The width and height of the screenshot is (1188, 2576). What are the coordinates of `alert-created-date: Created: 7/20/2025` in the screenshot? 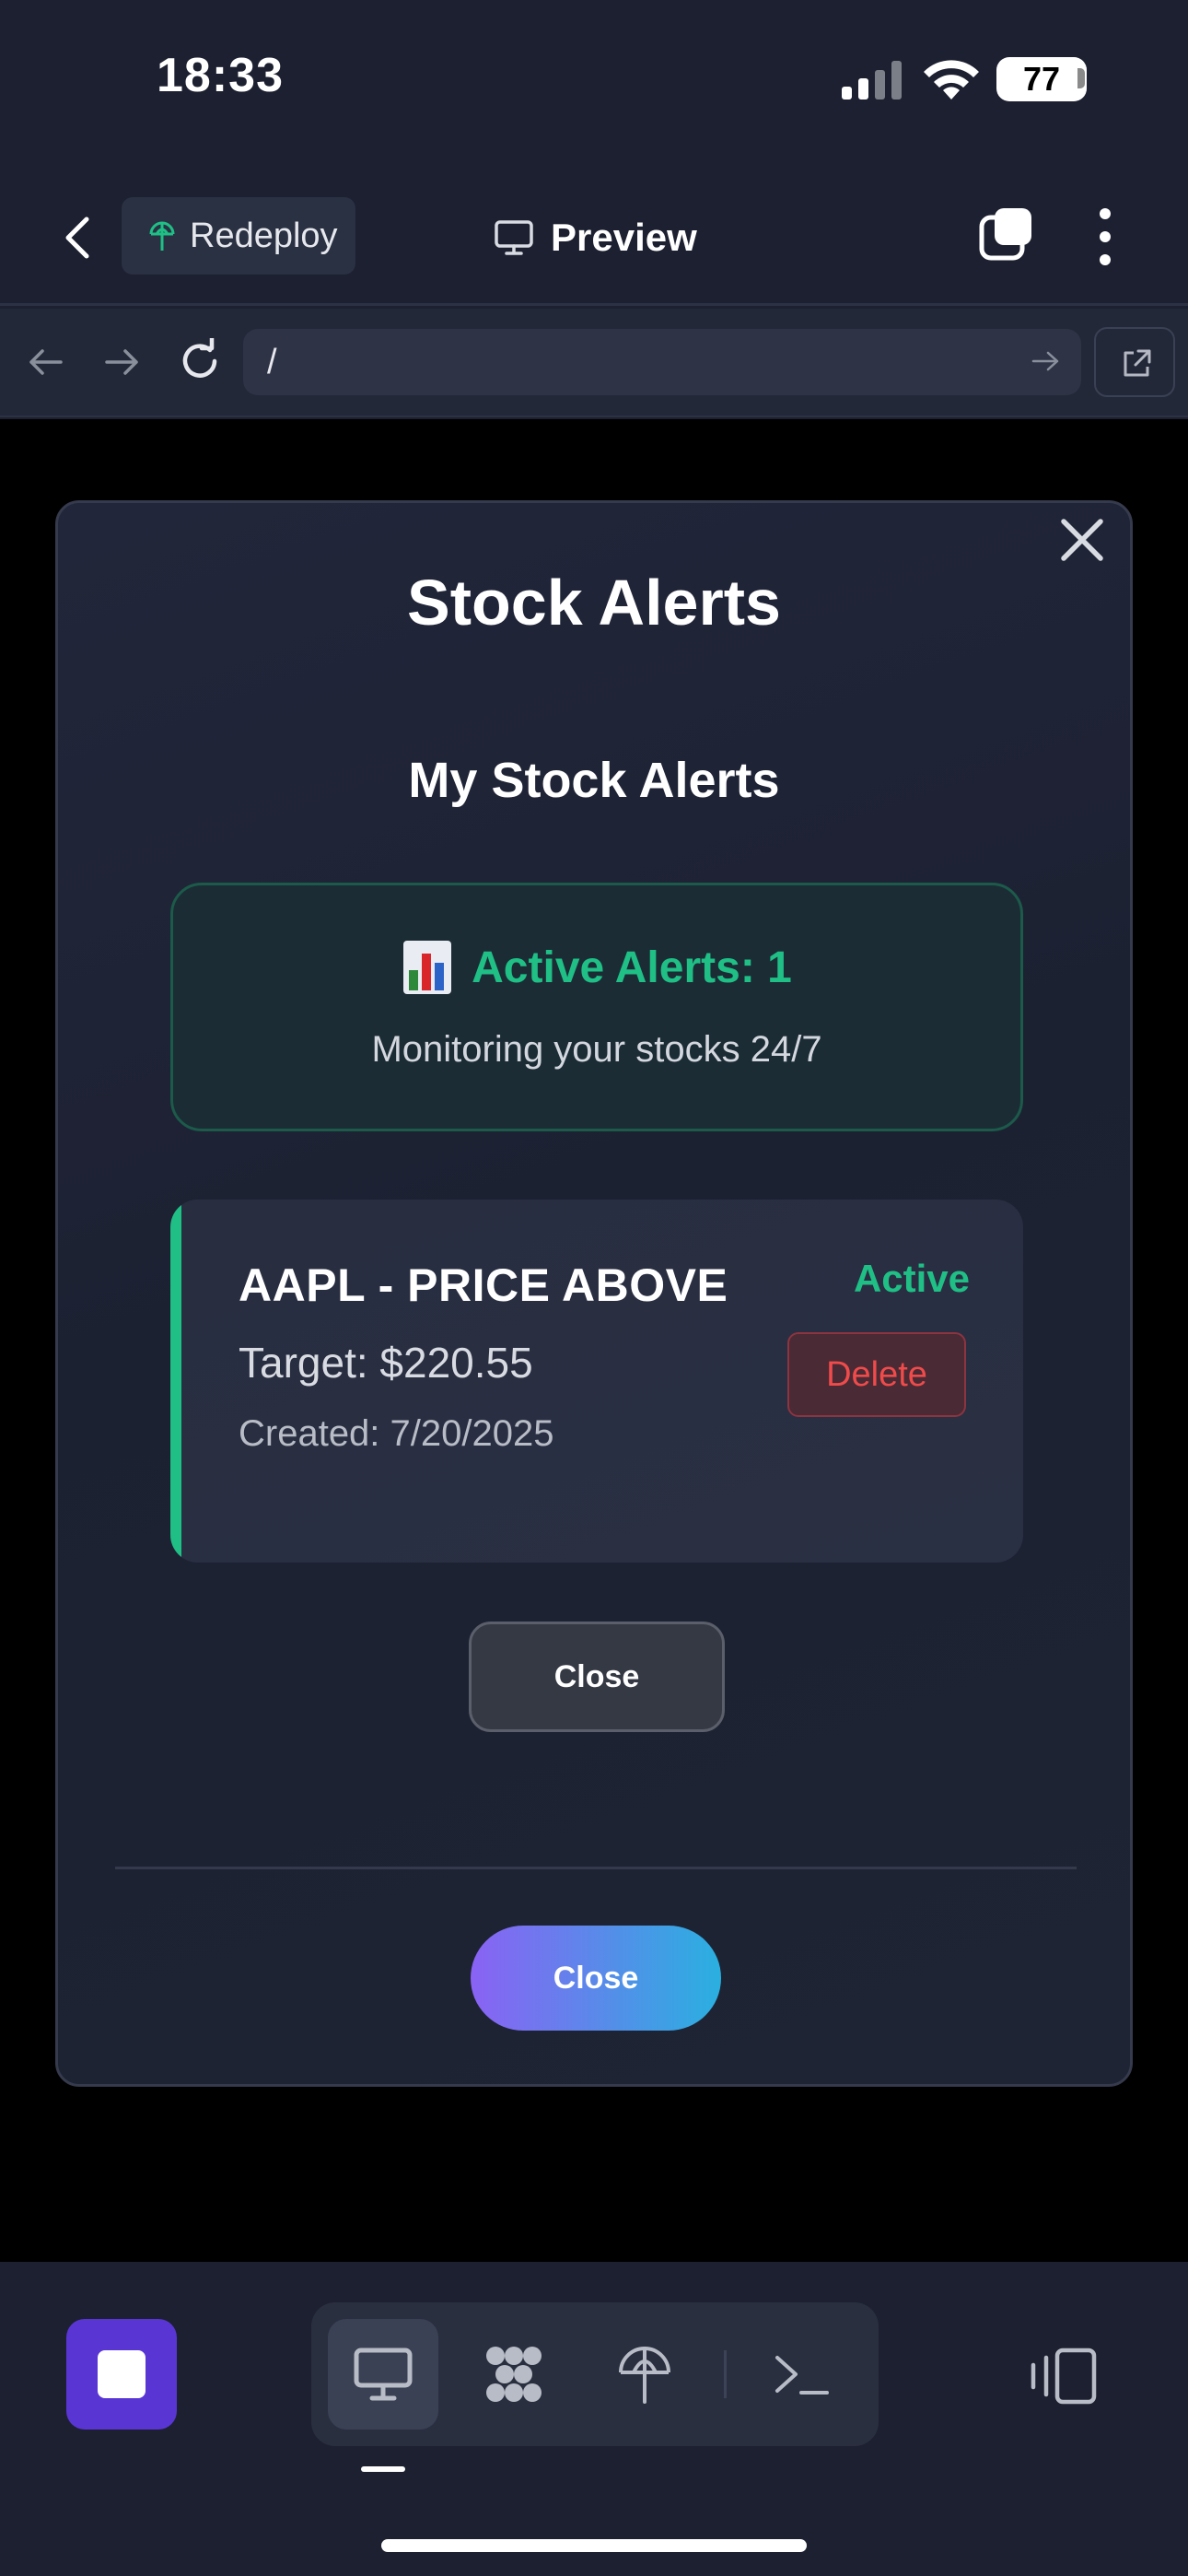 It's located at (396, 1433).